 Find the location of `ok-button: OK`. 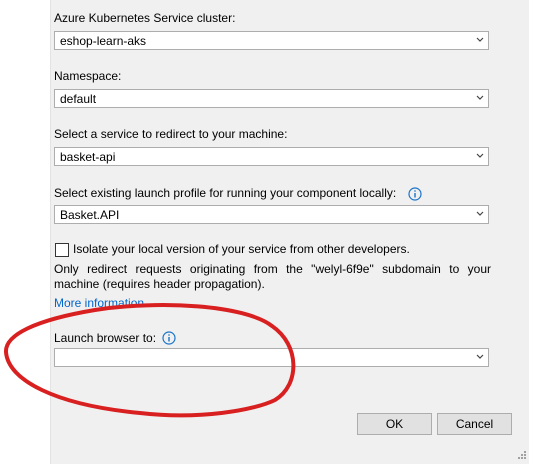

ok-button: OK is located at coordinates (394, 424).